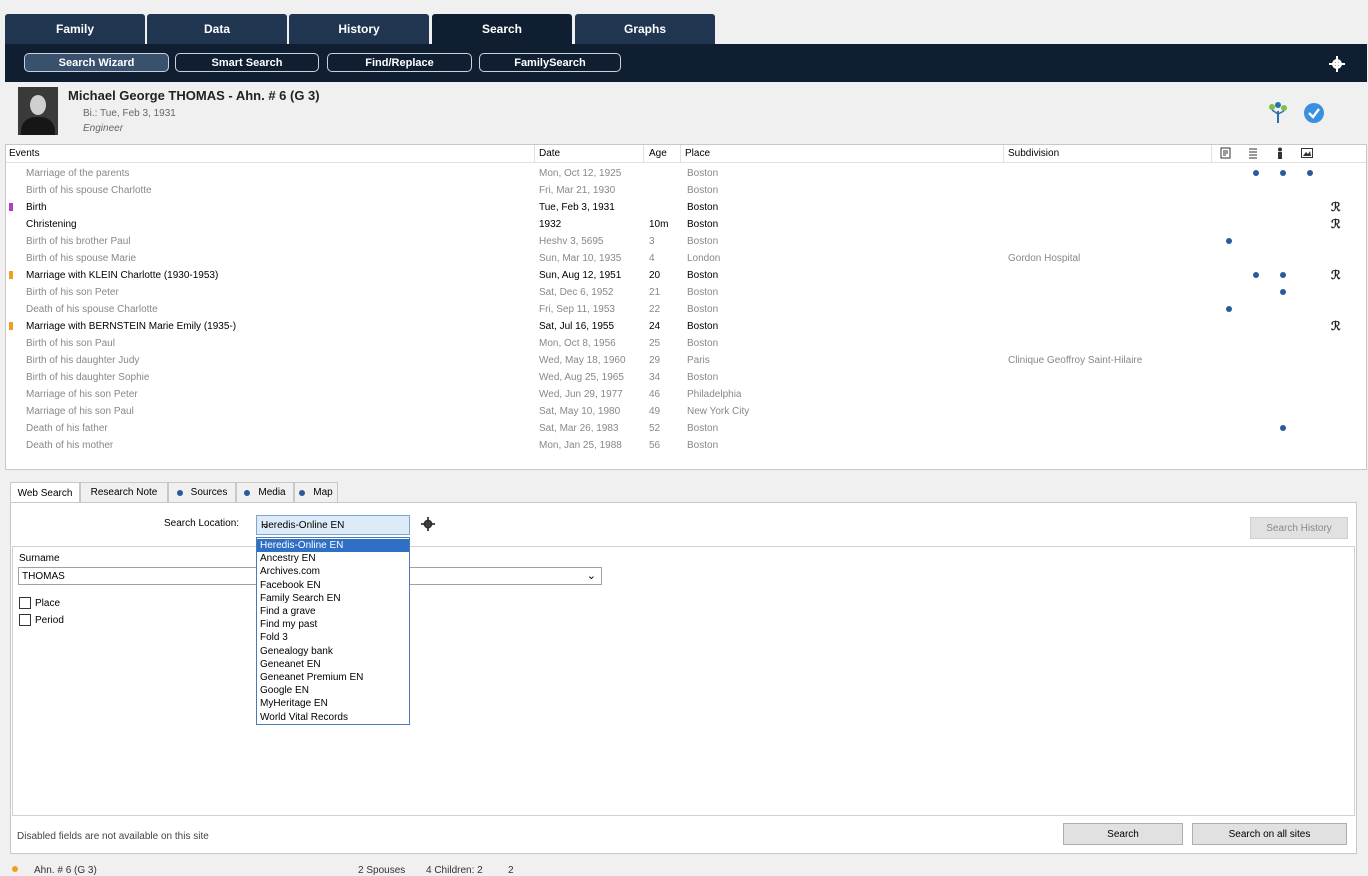 Image resolution: width=1368 pixels, height=876 pixels. I want to click on column-events: Events, so click(24, 153).